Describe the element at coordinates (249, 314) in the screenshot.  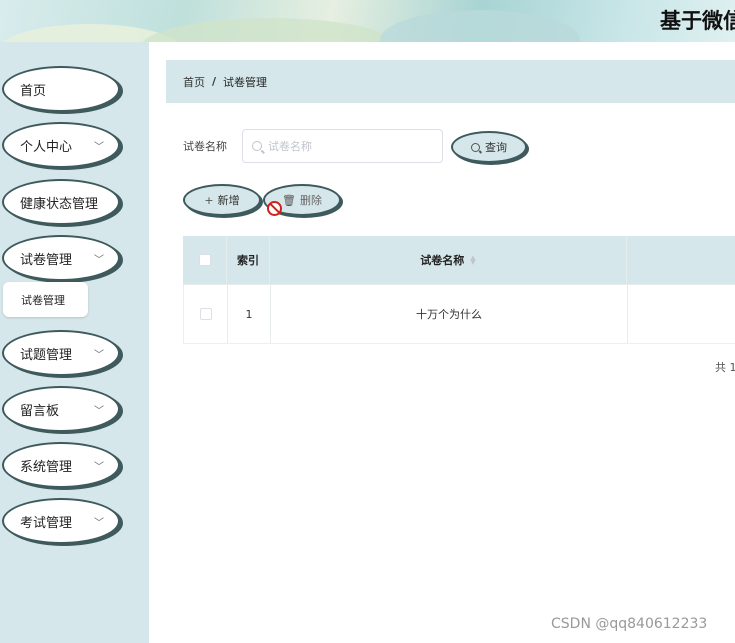
I see `row-index: 1` at that location.